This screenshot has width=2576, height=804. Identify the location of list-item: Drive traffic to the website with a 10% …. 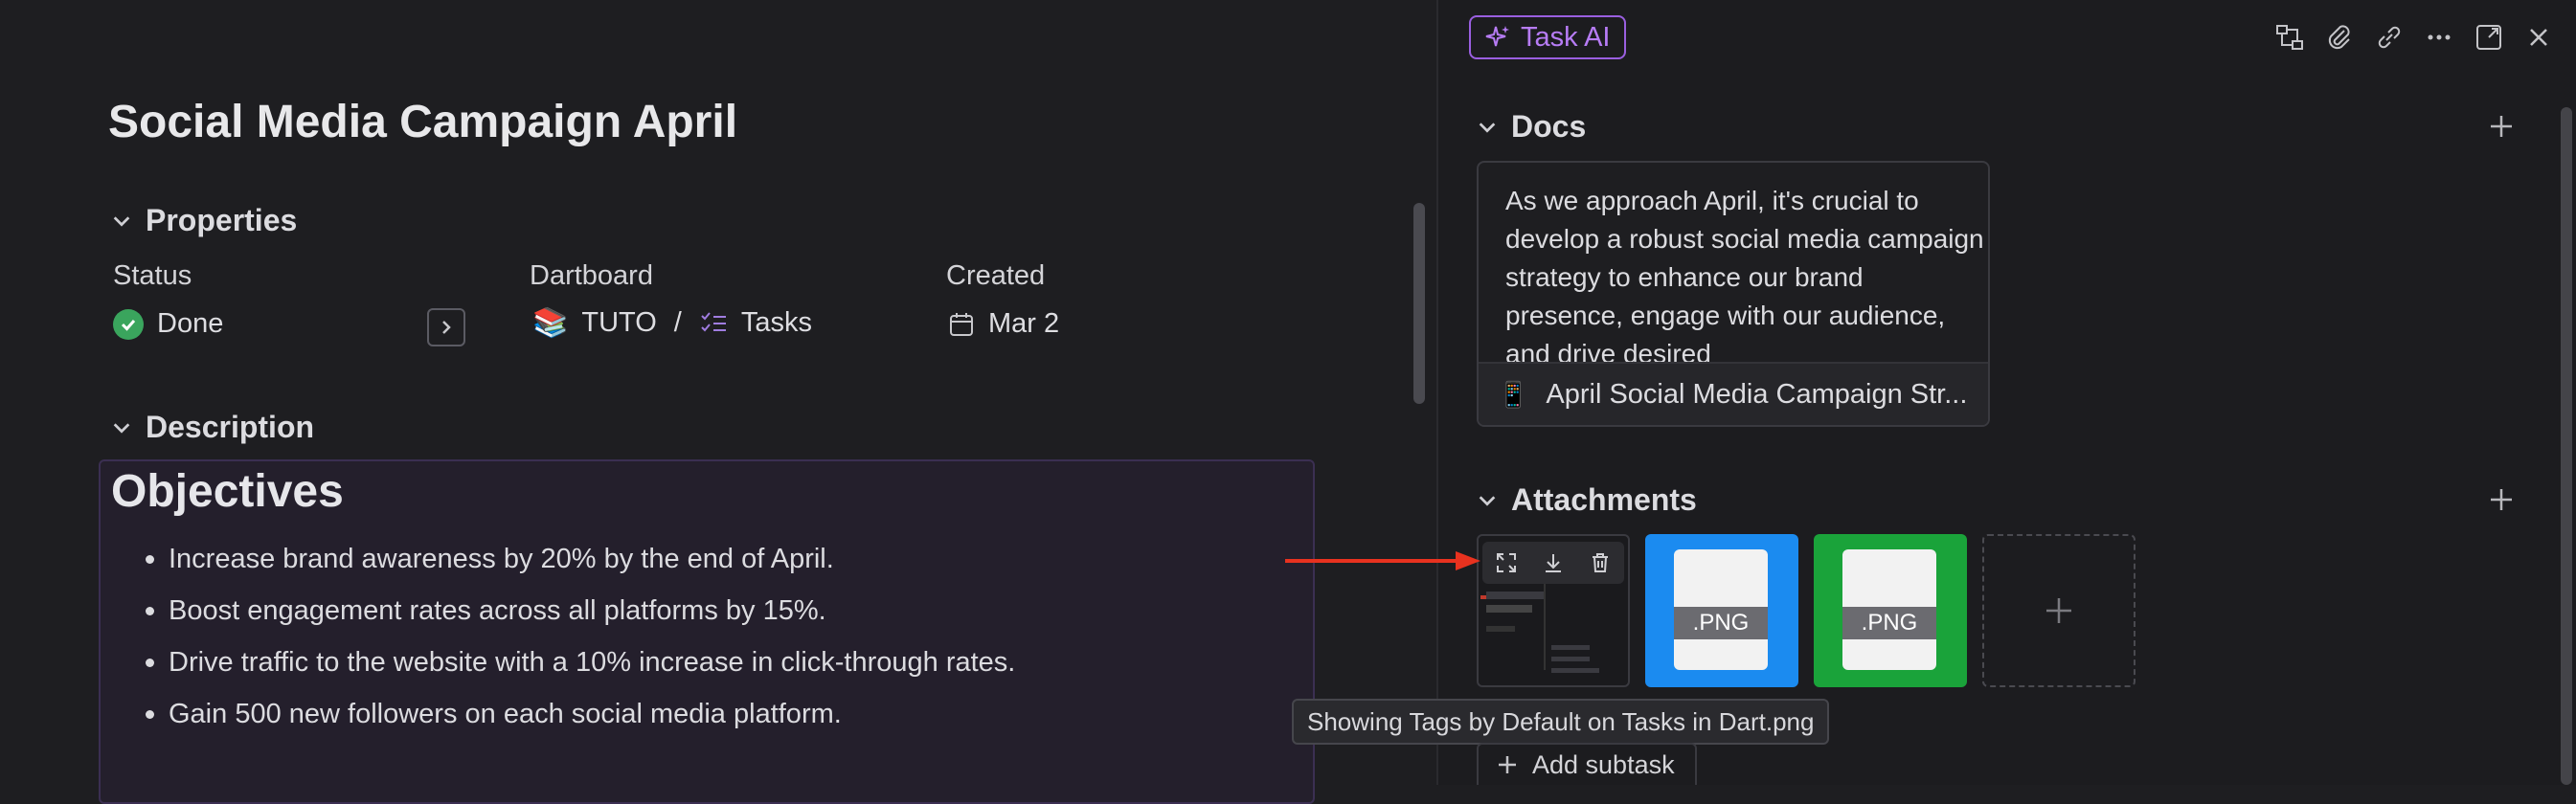
(580, 665).